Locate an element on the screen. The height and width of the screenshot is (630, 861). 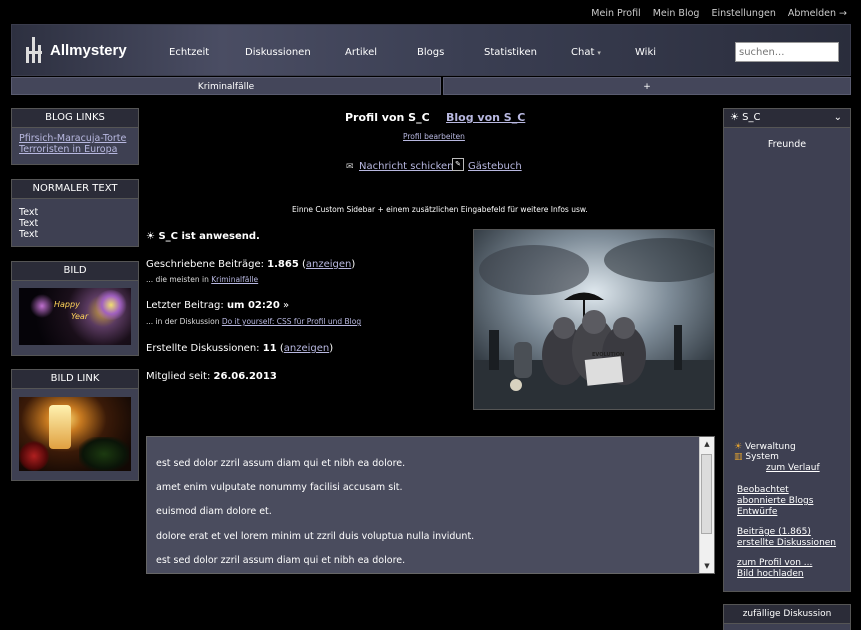
last-post-label: Letzter Beitrag: is located at coordinates (185, 305).